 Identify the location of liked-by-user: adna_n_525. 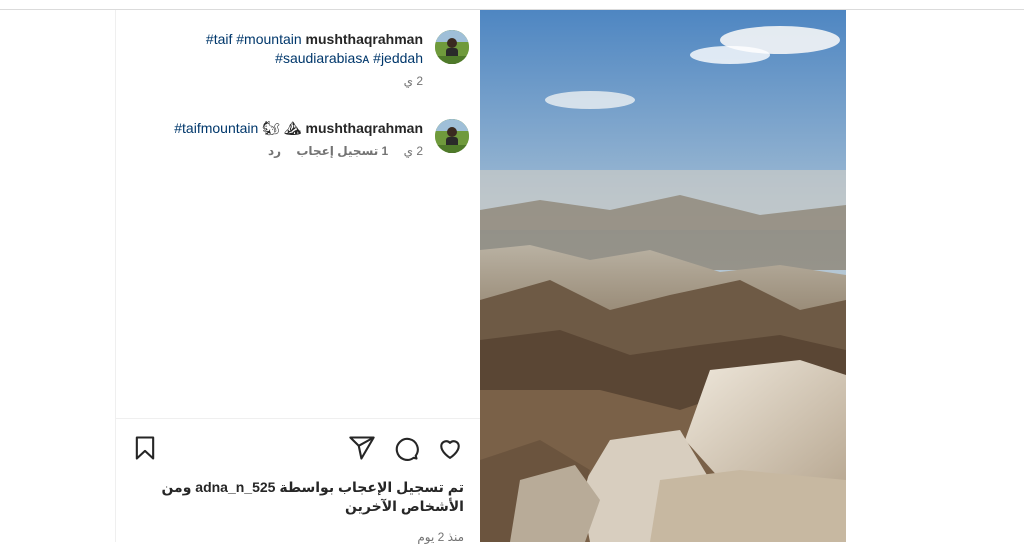
(235, 487).